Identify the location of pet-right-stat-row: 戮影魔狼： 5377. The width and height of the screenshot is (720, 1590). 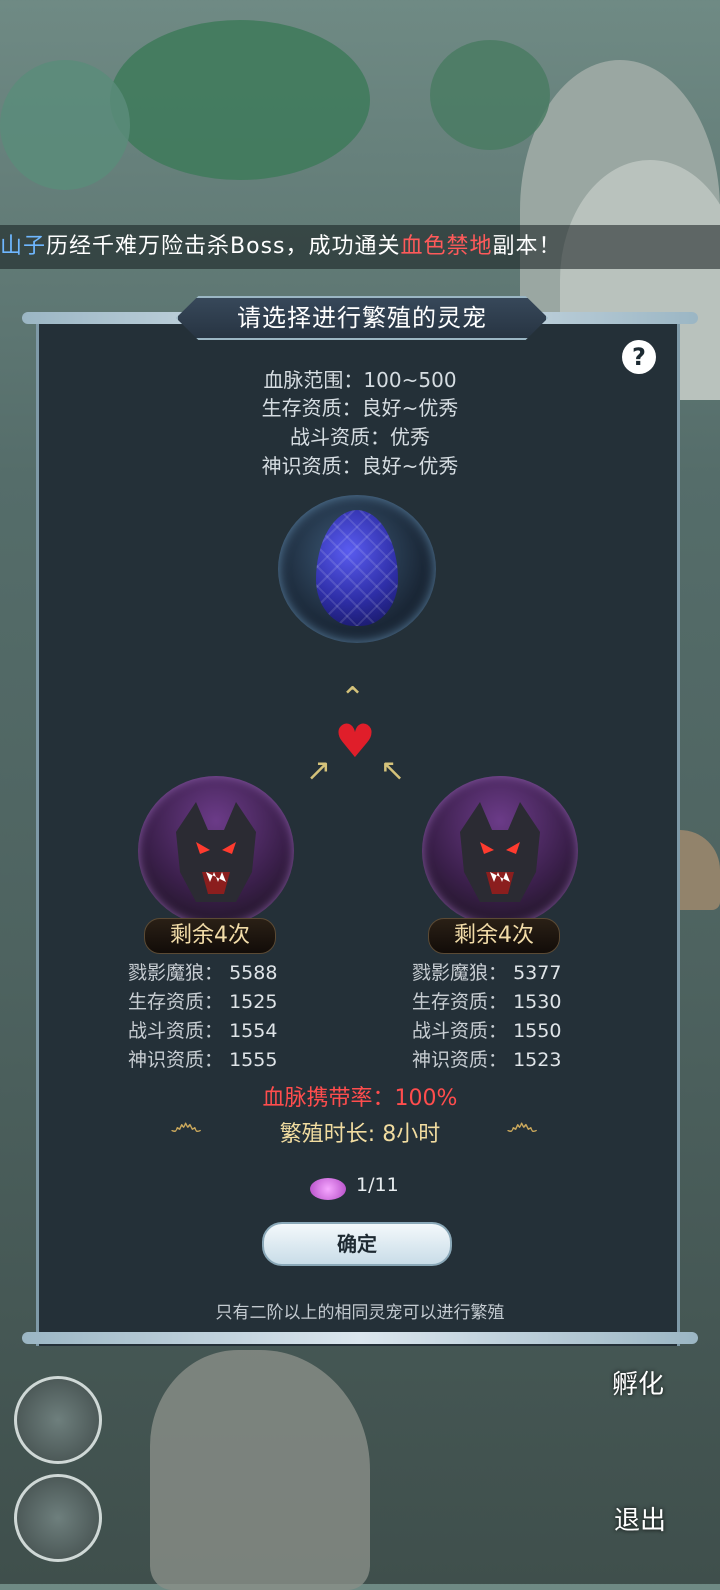
(486, 971).